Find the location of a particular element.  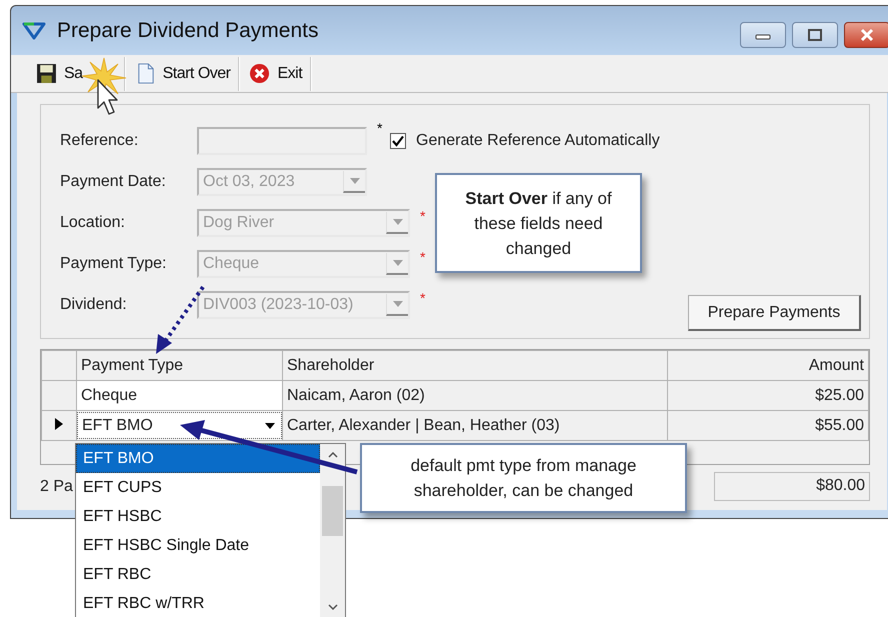

dropdown-item: EFT CUPS is located at coordinates (198, 487).